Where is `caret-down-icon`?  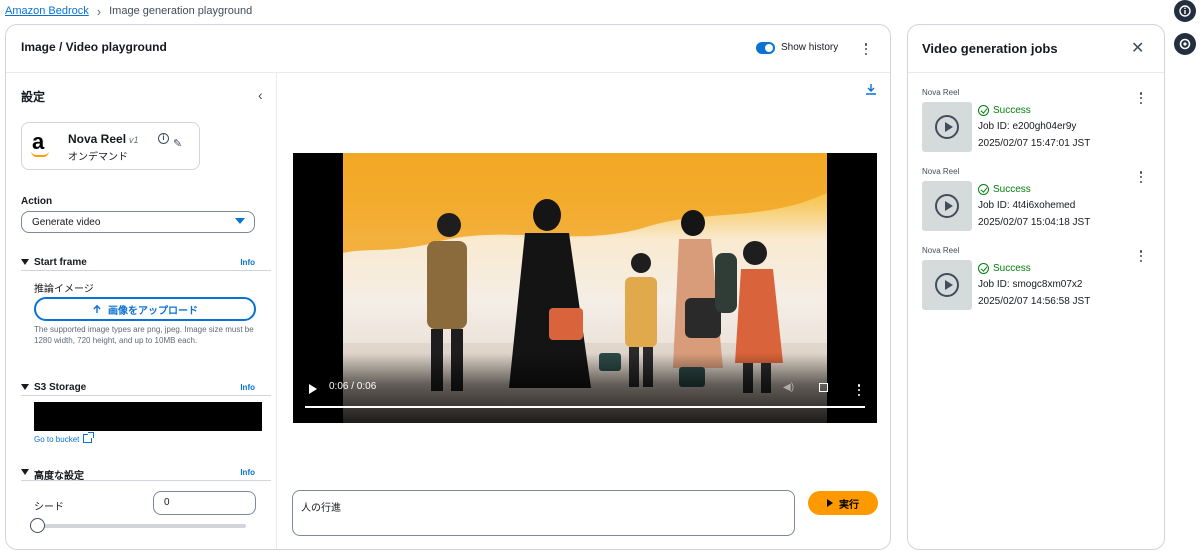
caret-down-icon is located at coordinates (240, 221).